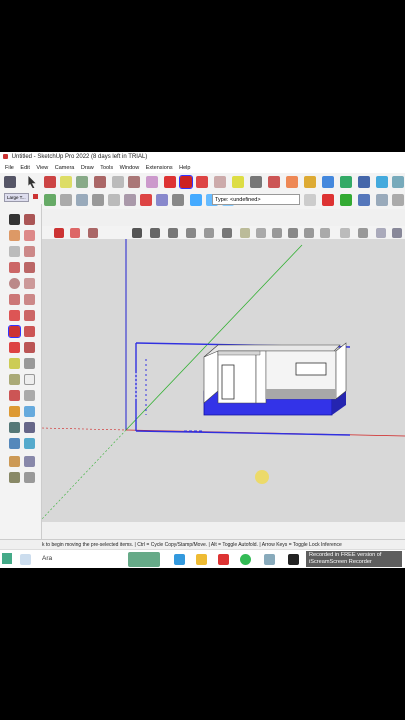 The height and width of the screenshot is (720, 405). Describe the element at coordinates (29, 395) in the screenshot. I see `3d-text-tool-icon` at that location.